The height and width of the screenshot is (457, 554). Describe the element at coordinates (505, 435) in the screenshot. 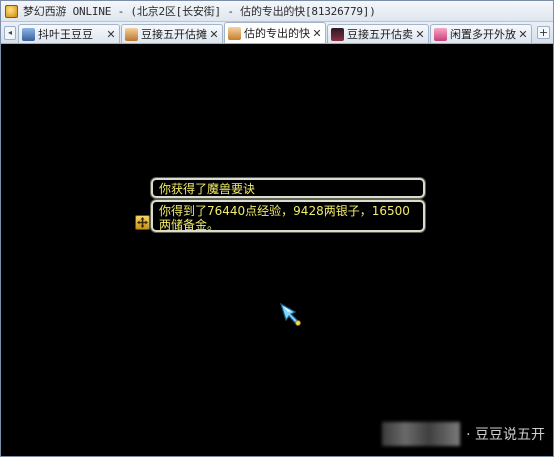

I see `watermark-text: · 豆豆说五开` at that location.